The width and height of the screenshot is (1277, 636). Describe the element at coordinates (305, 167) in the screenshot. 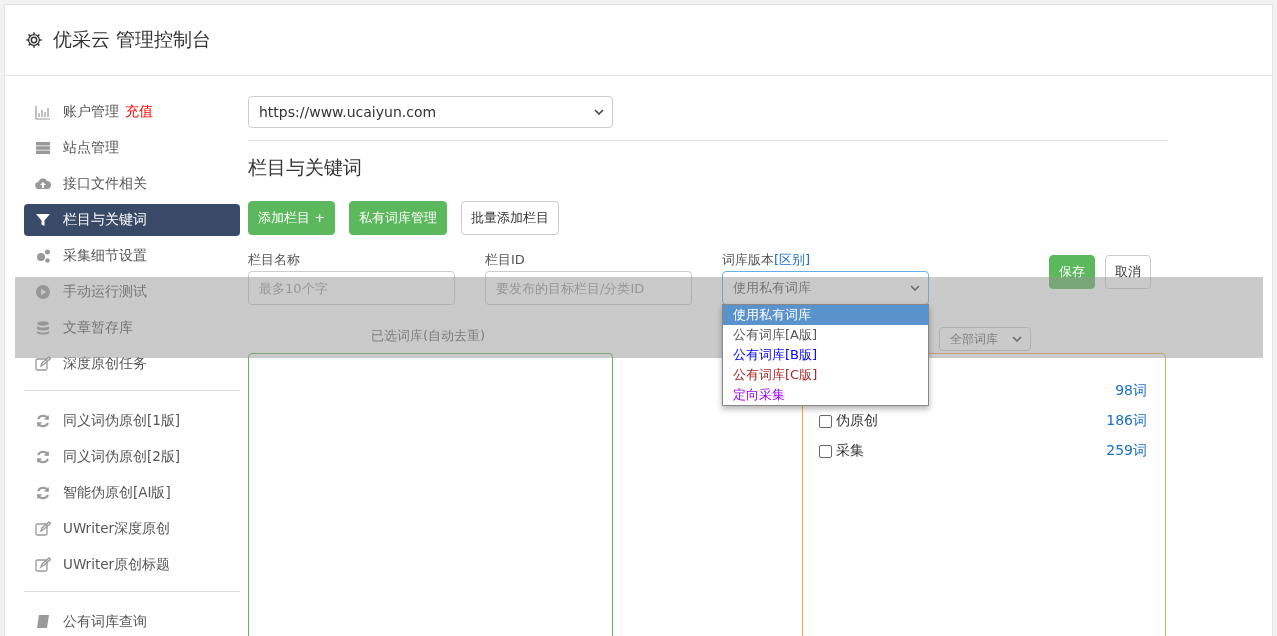

I see `section-title: 栏目与关键词` at that location.